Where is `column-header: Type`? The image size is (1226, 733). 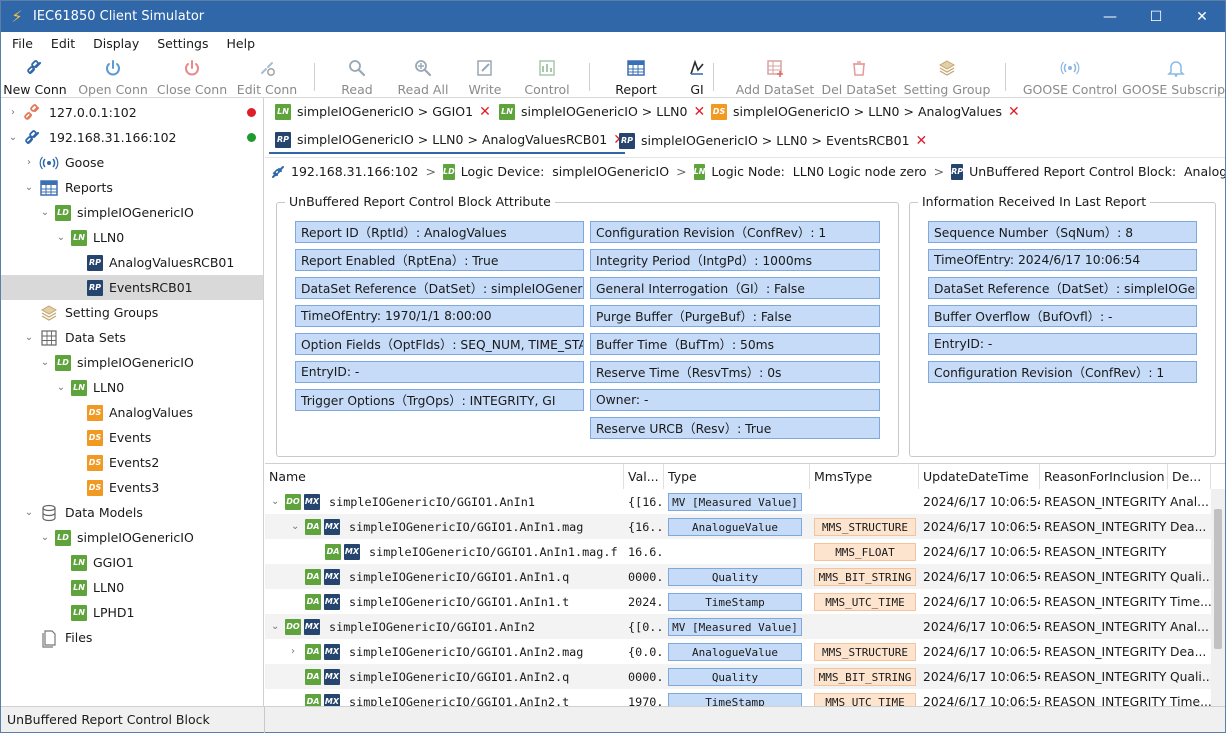 column-header: Type is located at coordinates (737, 476).